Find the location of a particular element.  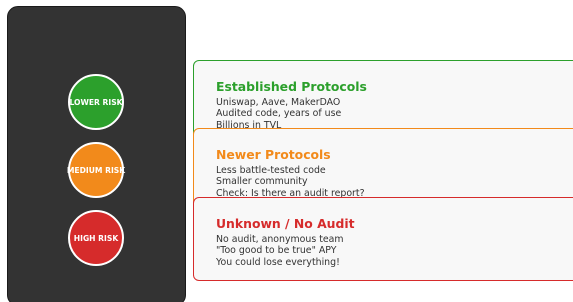

high-risk-label: HIGH RISK is located at coordinates (96, 238).